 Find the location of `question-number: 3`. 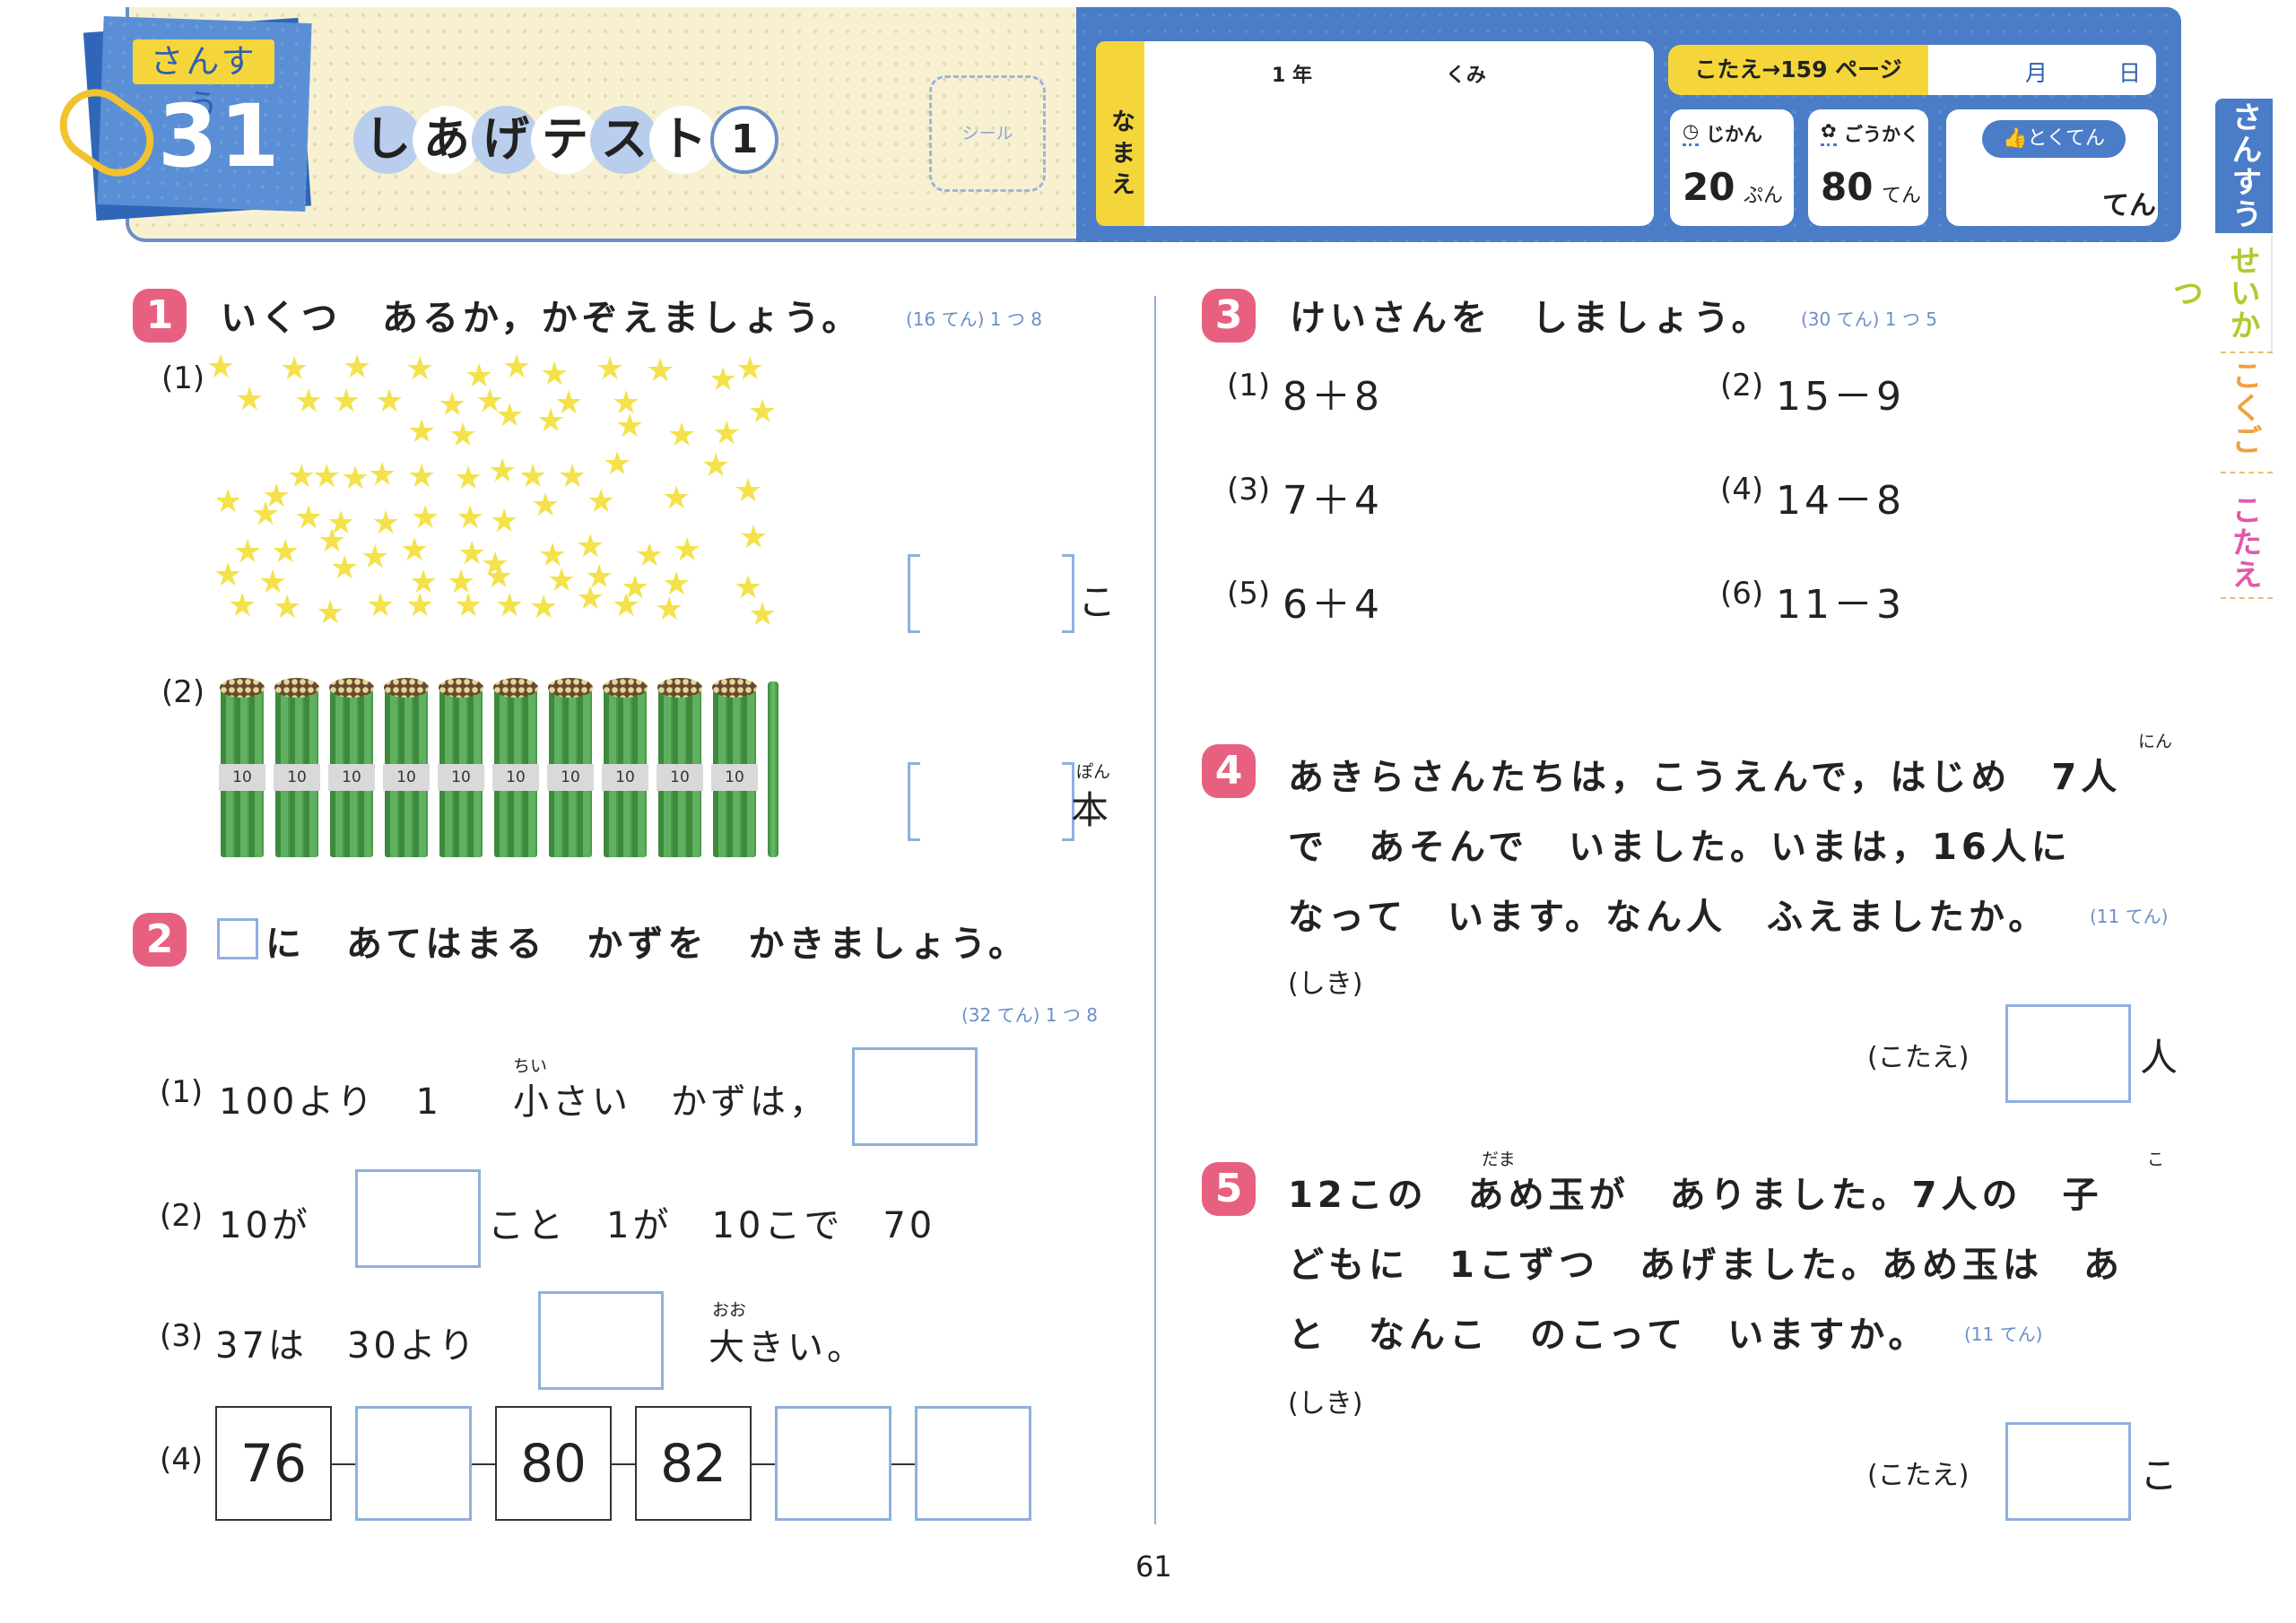

question-number: 3 is located at coordinates (1229, 316).